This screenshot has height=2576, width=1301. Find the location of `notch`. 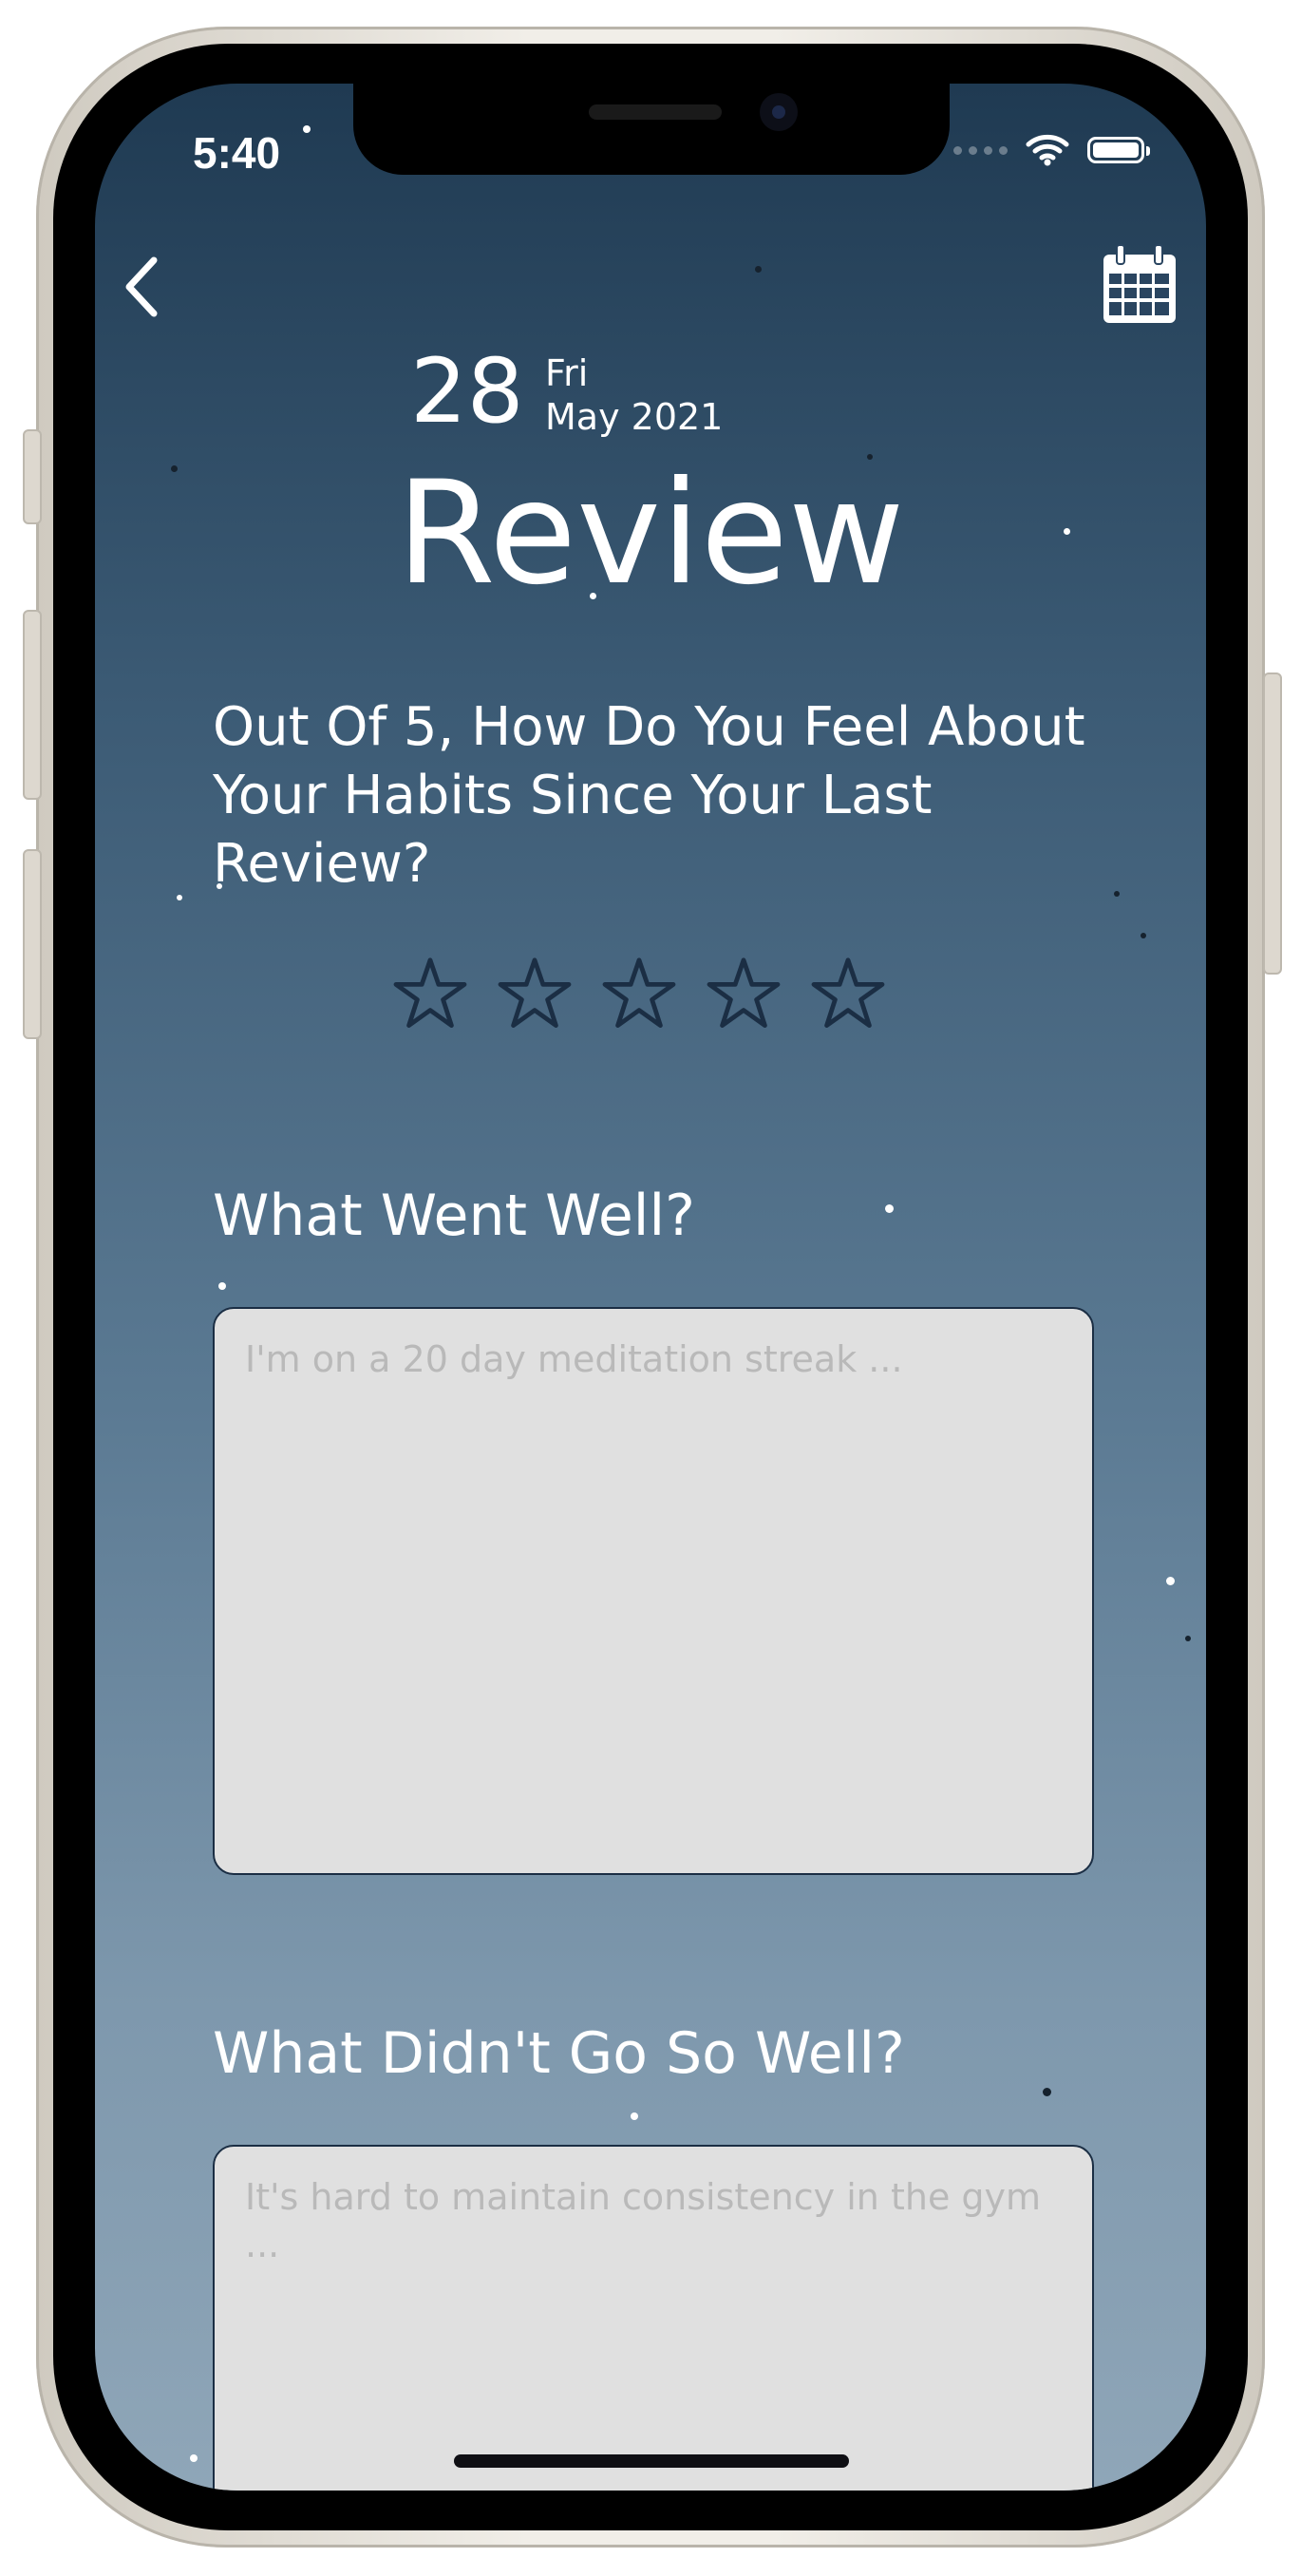

notch is located at coordinates (651, 129).